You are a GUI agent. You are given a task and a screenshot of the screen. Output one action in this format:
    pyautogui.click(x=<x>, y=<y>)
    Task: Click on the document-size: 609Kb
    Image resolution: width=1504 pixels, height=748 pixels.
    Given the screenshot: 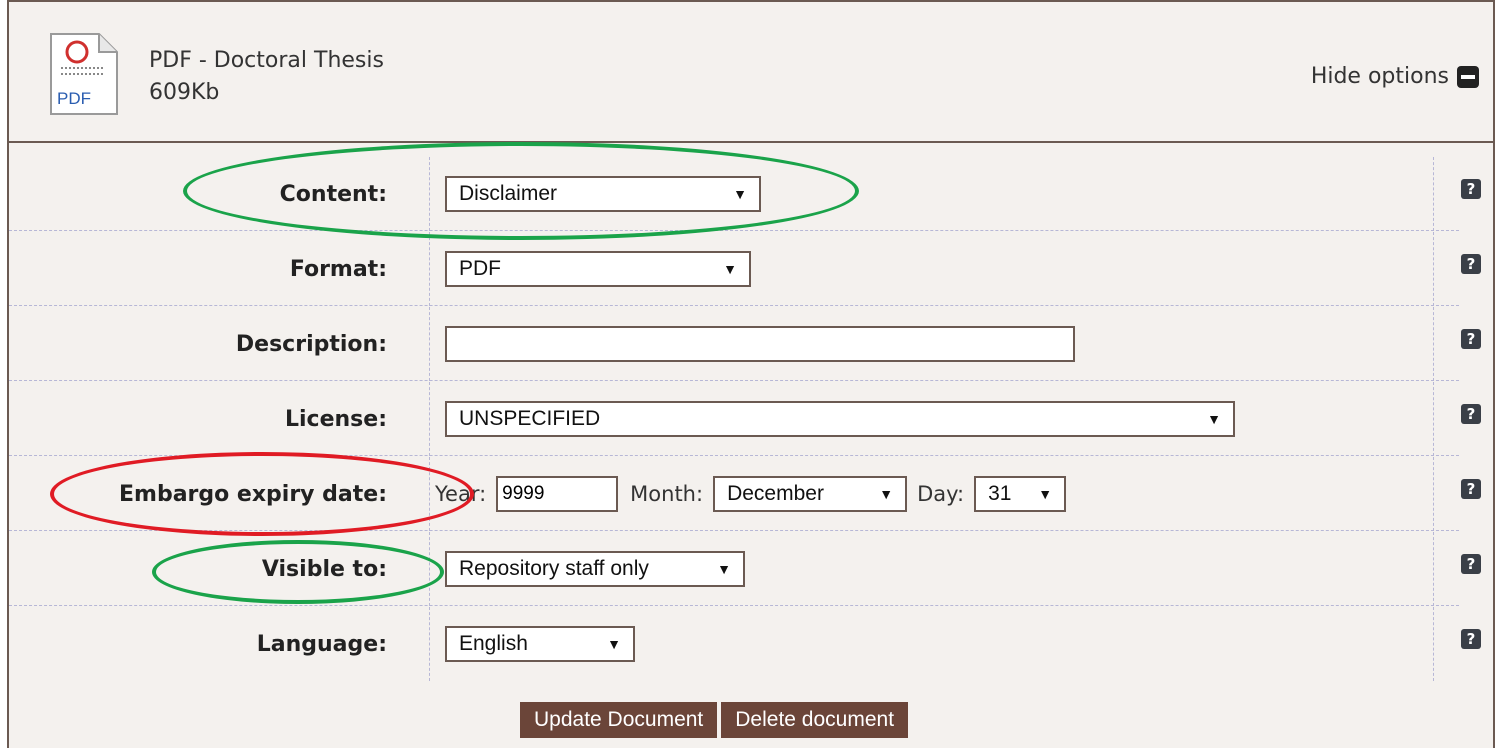 What is the action you would take?
    pyautogui.click(x=184, y=92)
    